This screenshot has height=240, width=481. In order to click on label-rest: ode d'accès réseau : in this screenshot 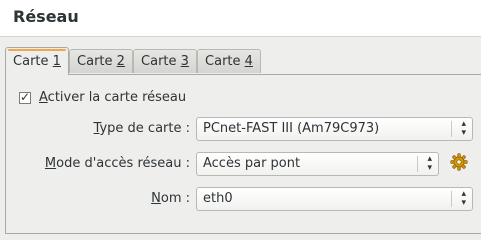, I will do `click(123, 163)`.